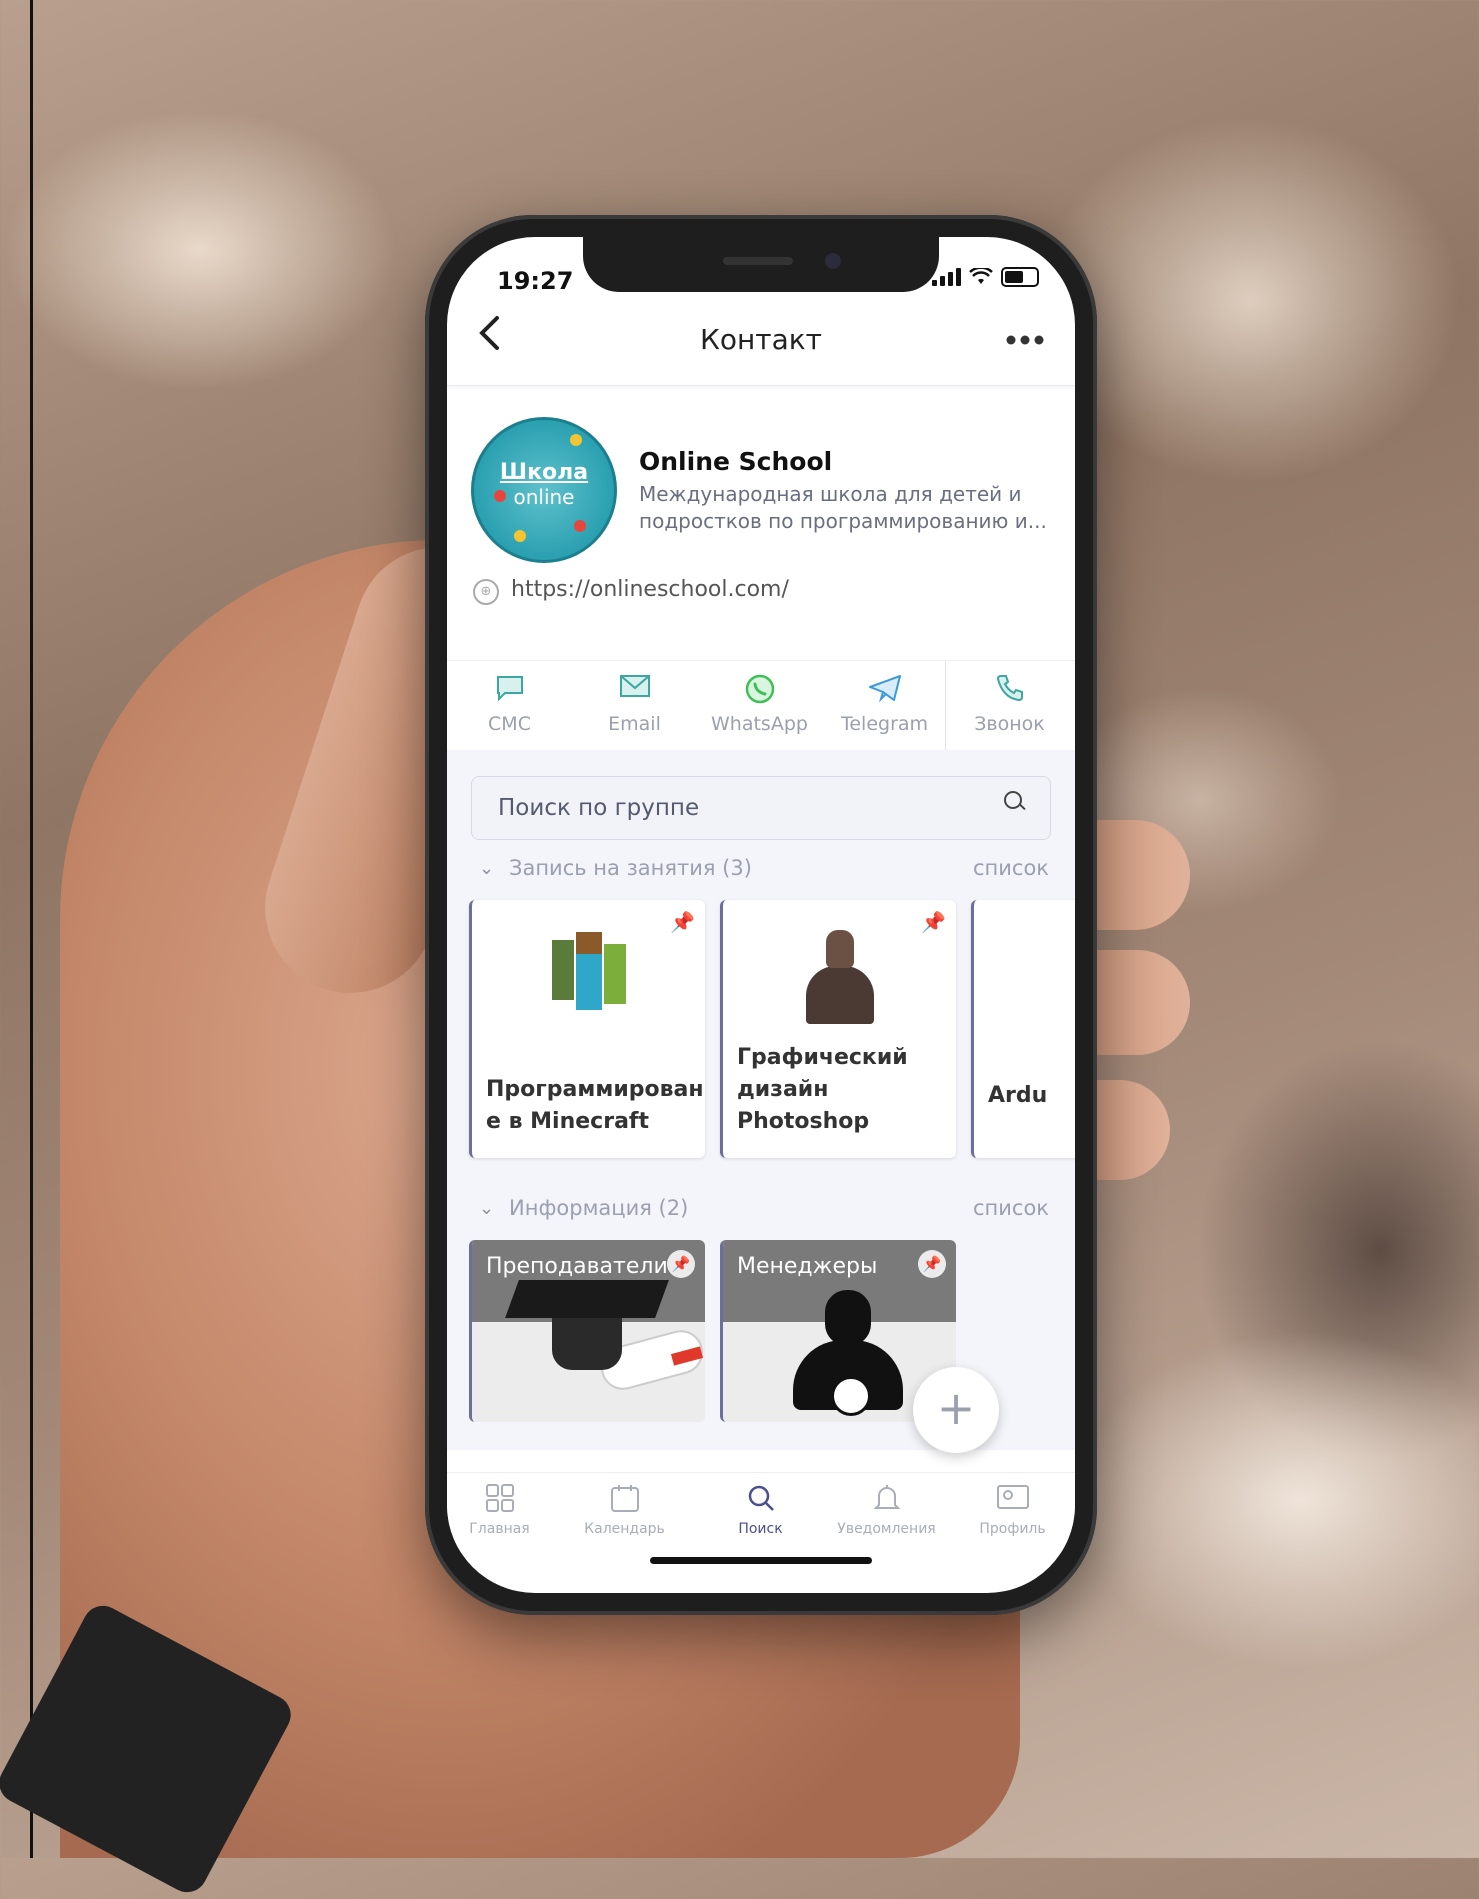 This screenshot has height=1899, width=1479. I want to click on tab-home: Главная, so click(504, 1510).